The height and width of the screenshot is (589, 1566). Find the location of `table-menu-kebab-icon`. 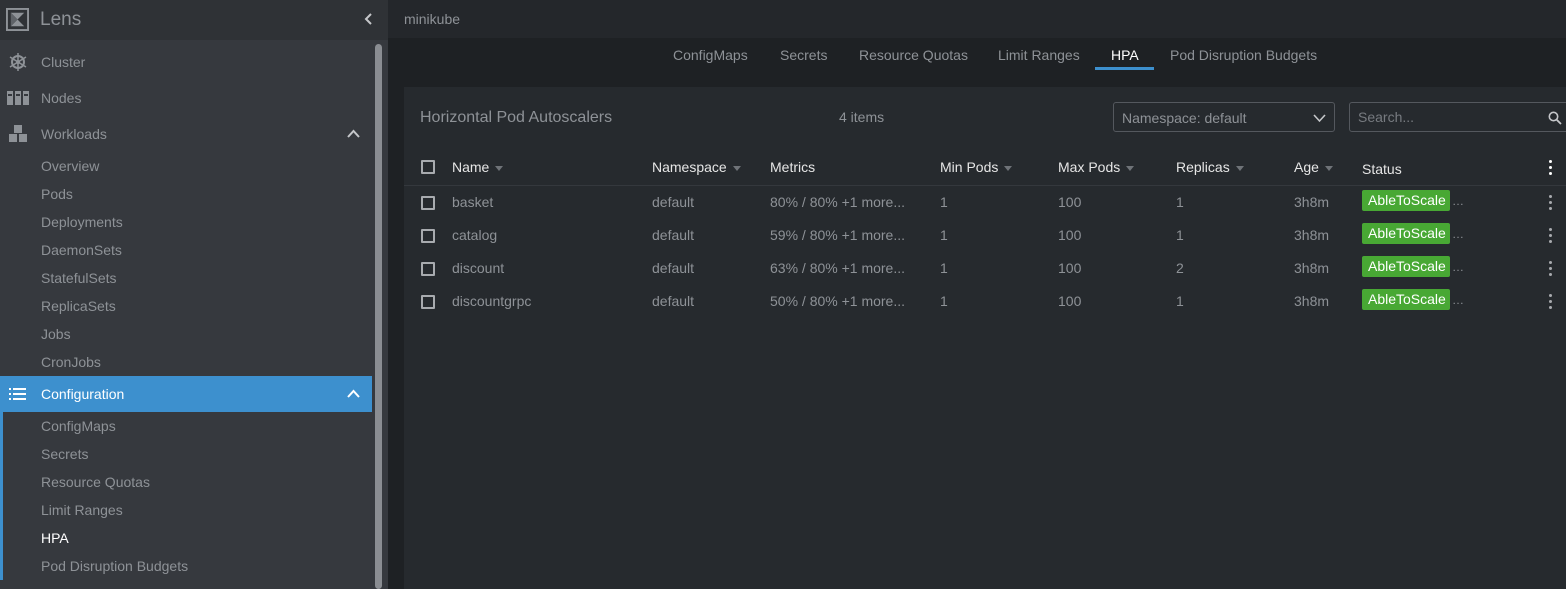

table-menu-kebab-icon is located at coordinates (1551, 168).